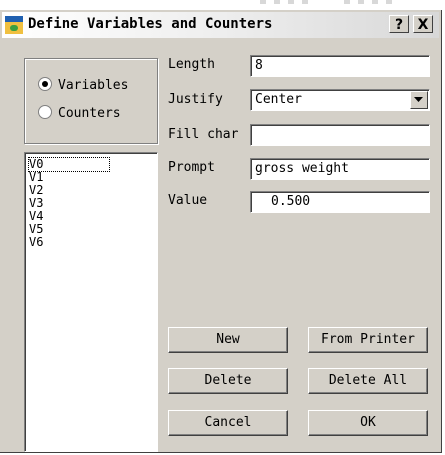 This screenshot has width=445, height=455. Describe the element at coordinates (195, 99) in the screenshot. I see `justify-label: Justify` at that location.